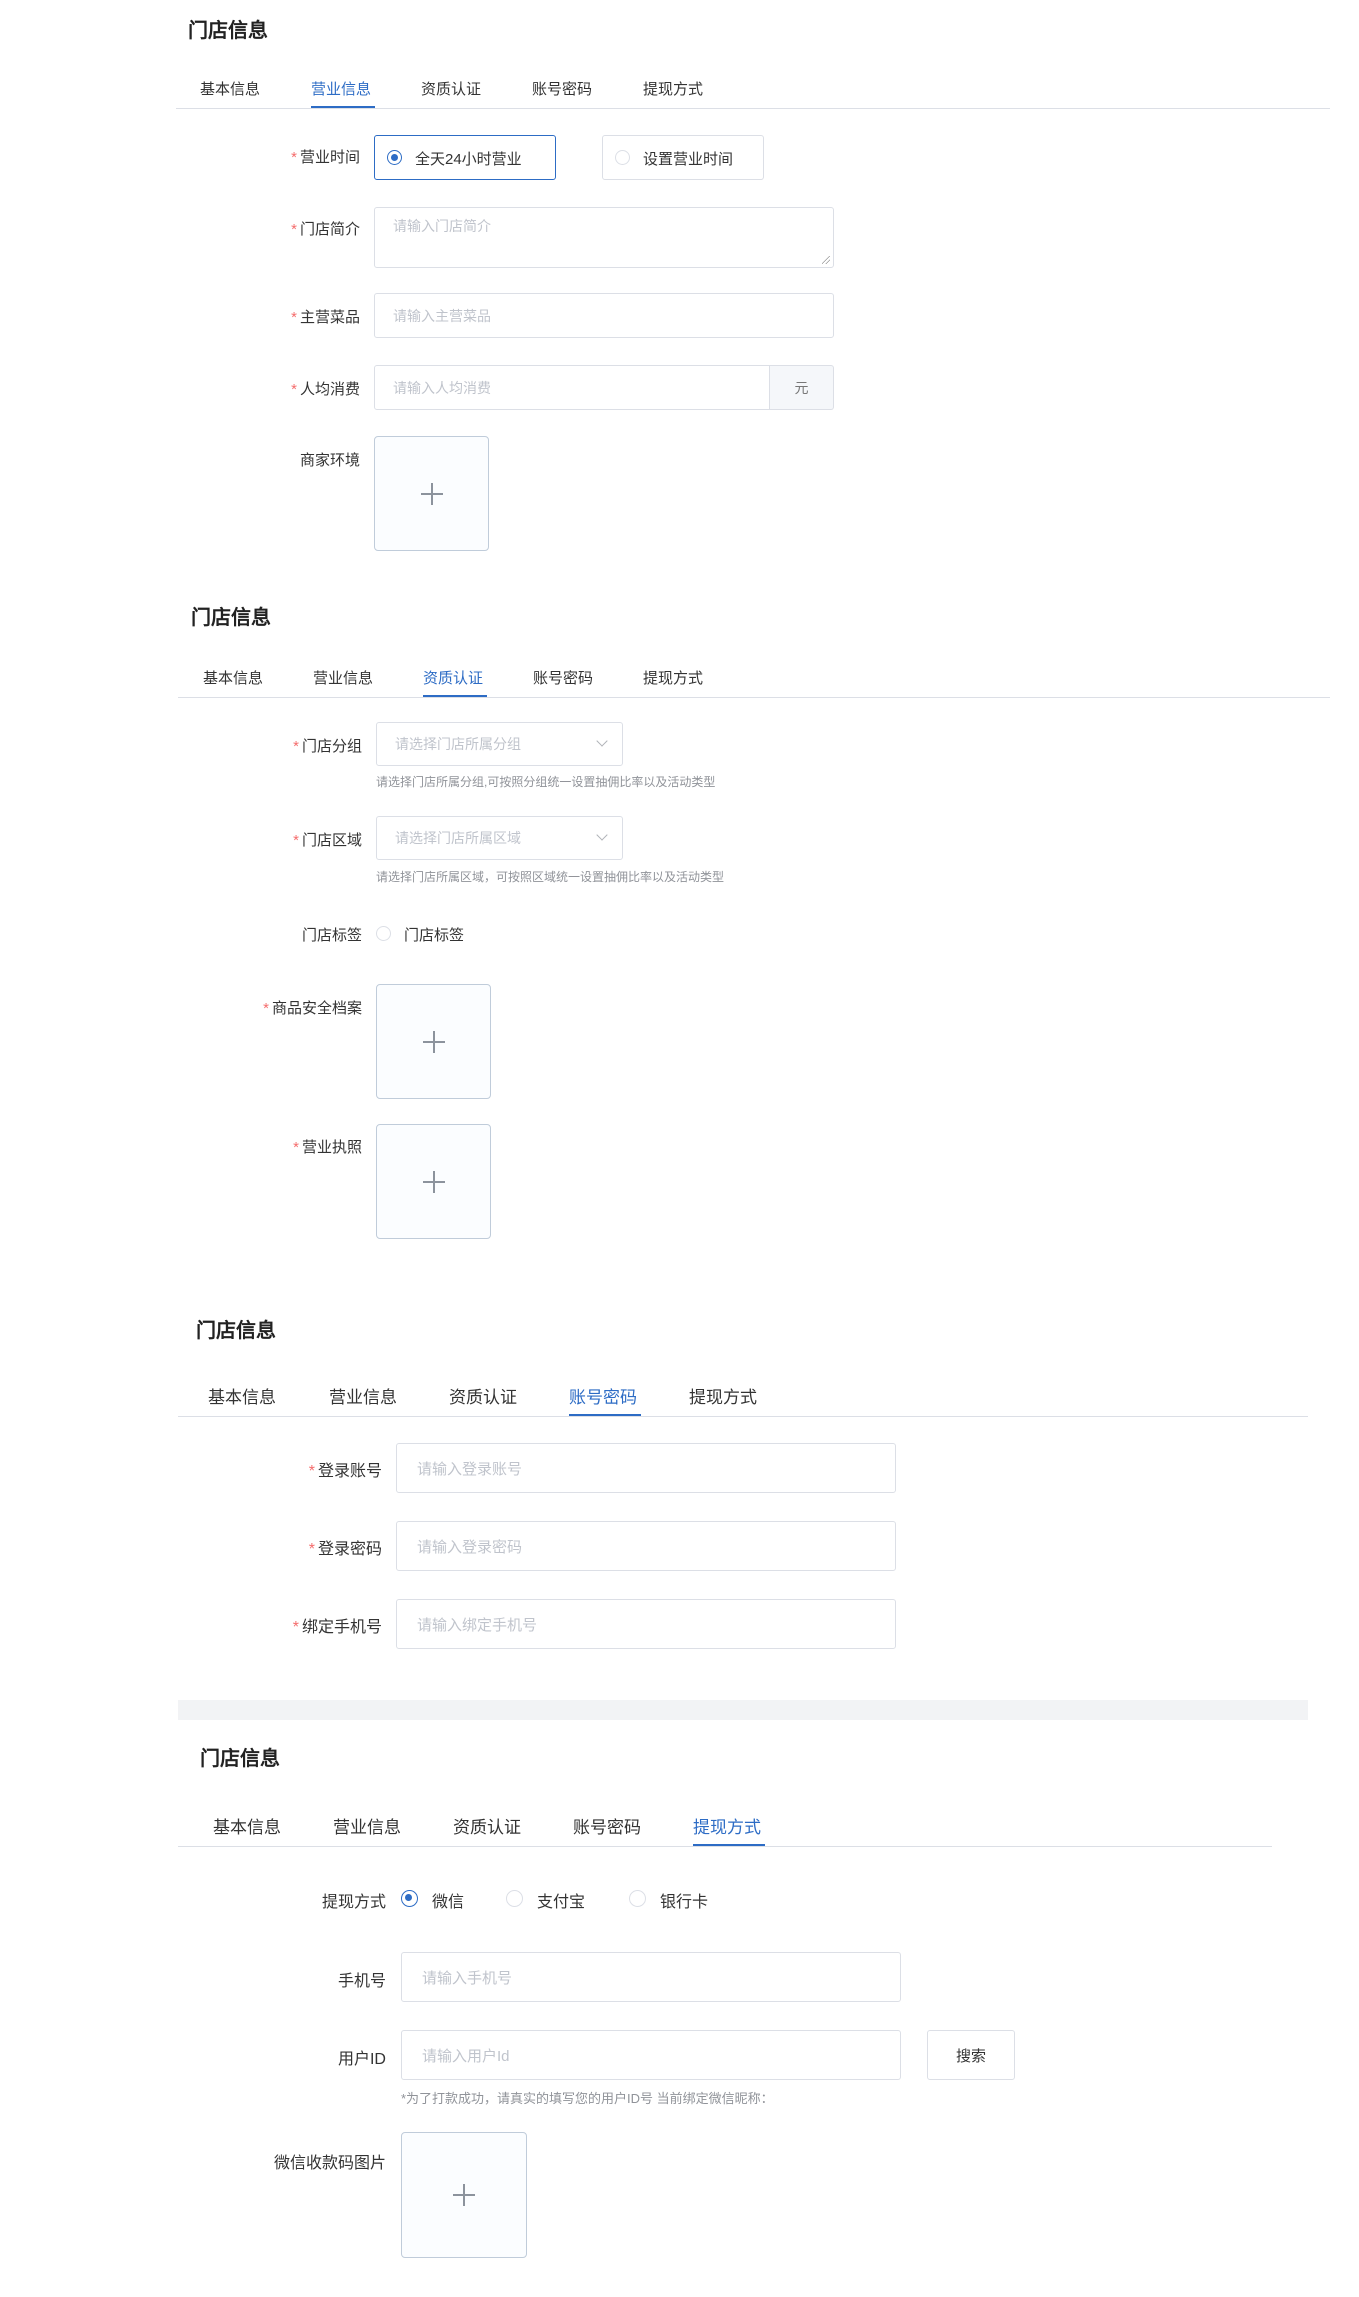 The image size is (1359, 2297). I want to click on main-dishes-input: 请输入主营菜品, so click(604, 315).